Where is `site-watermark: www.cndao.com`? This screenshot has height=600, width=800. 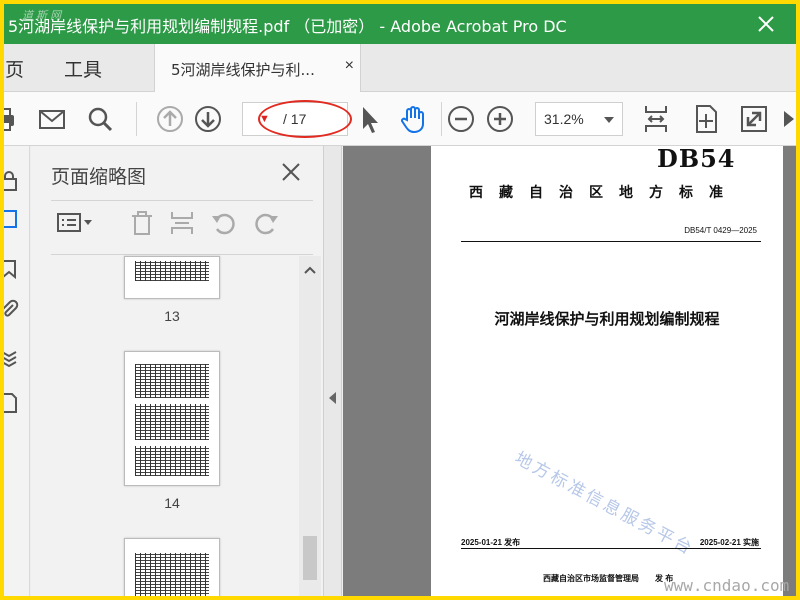
site-watermark: www.cndao.com is located at coordinates (727, 585).